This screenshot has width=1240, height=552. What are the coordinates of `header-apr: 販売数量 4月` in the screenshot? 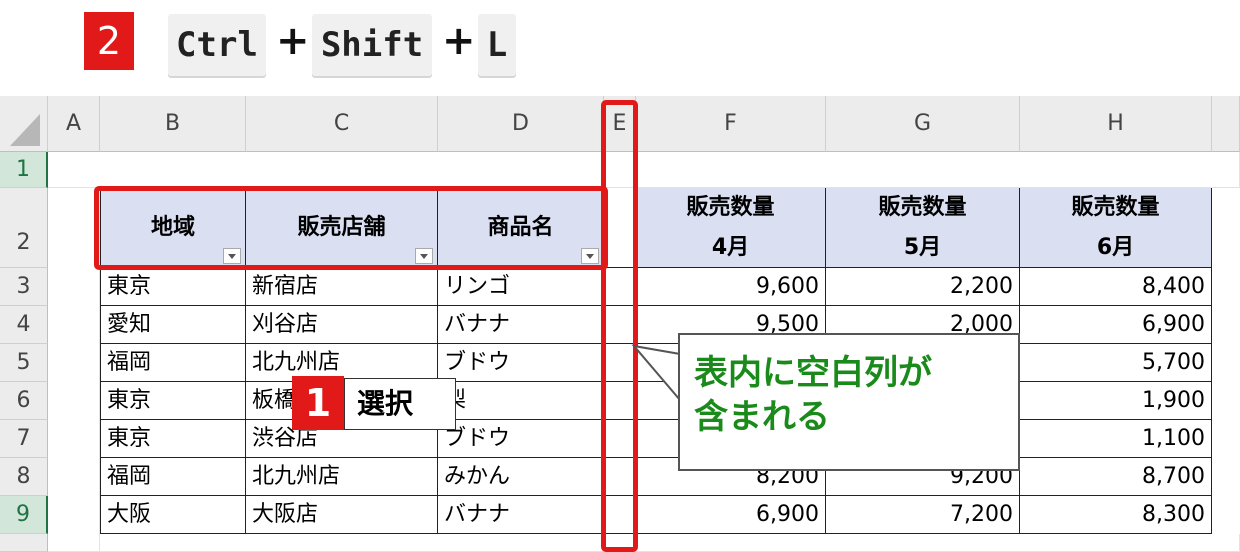 It's located at (731, 228).